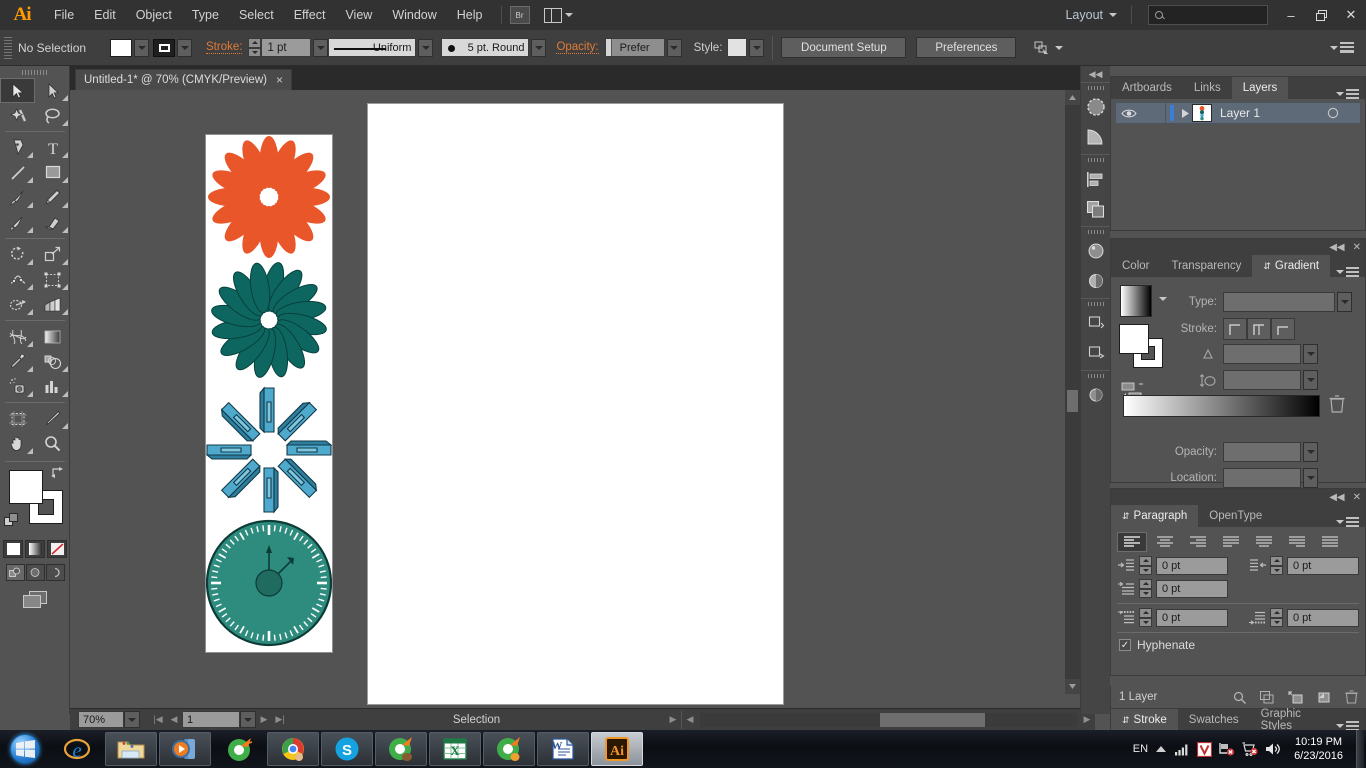 The image size is (1366, 768). What do you see at coordinates (455, 749) in the screenshot?
I see `taskbar-excel: X` at bounding box center [455, 749].